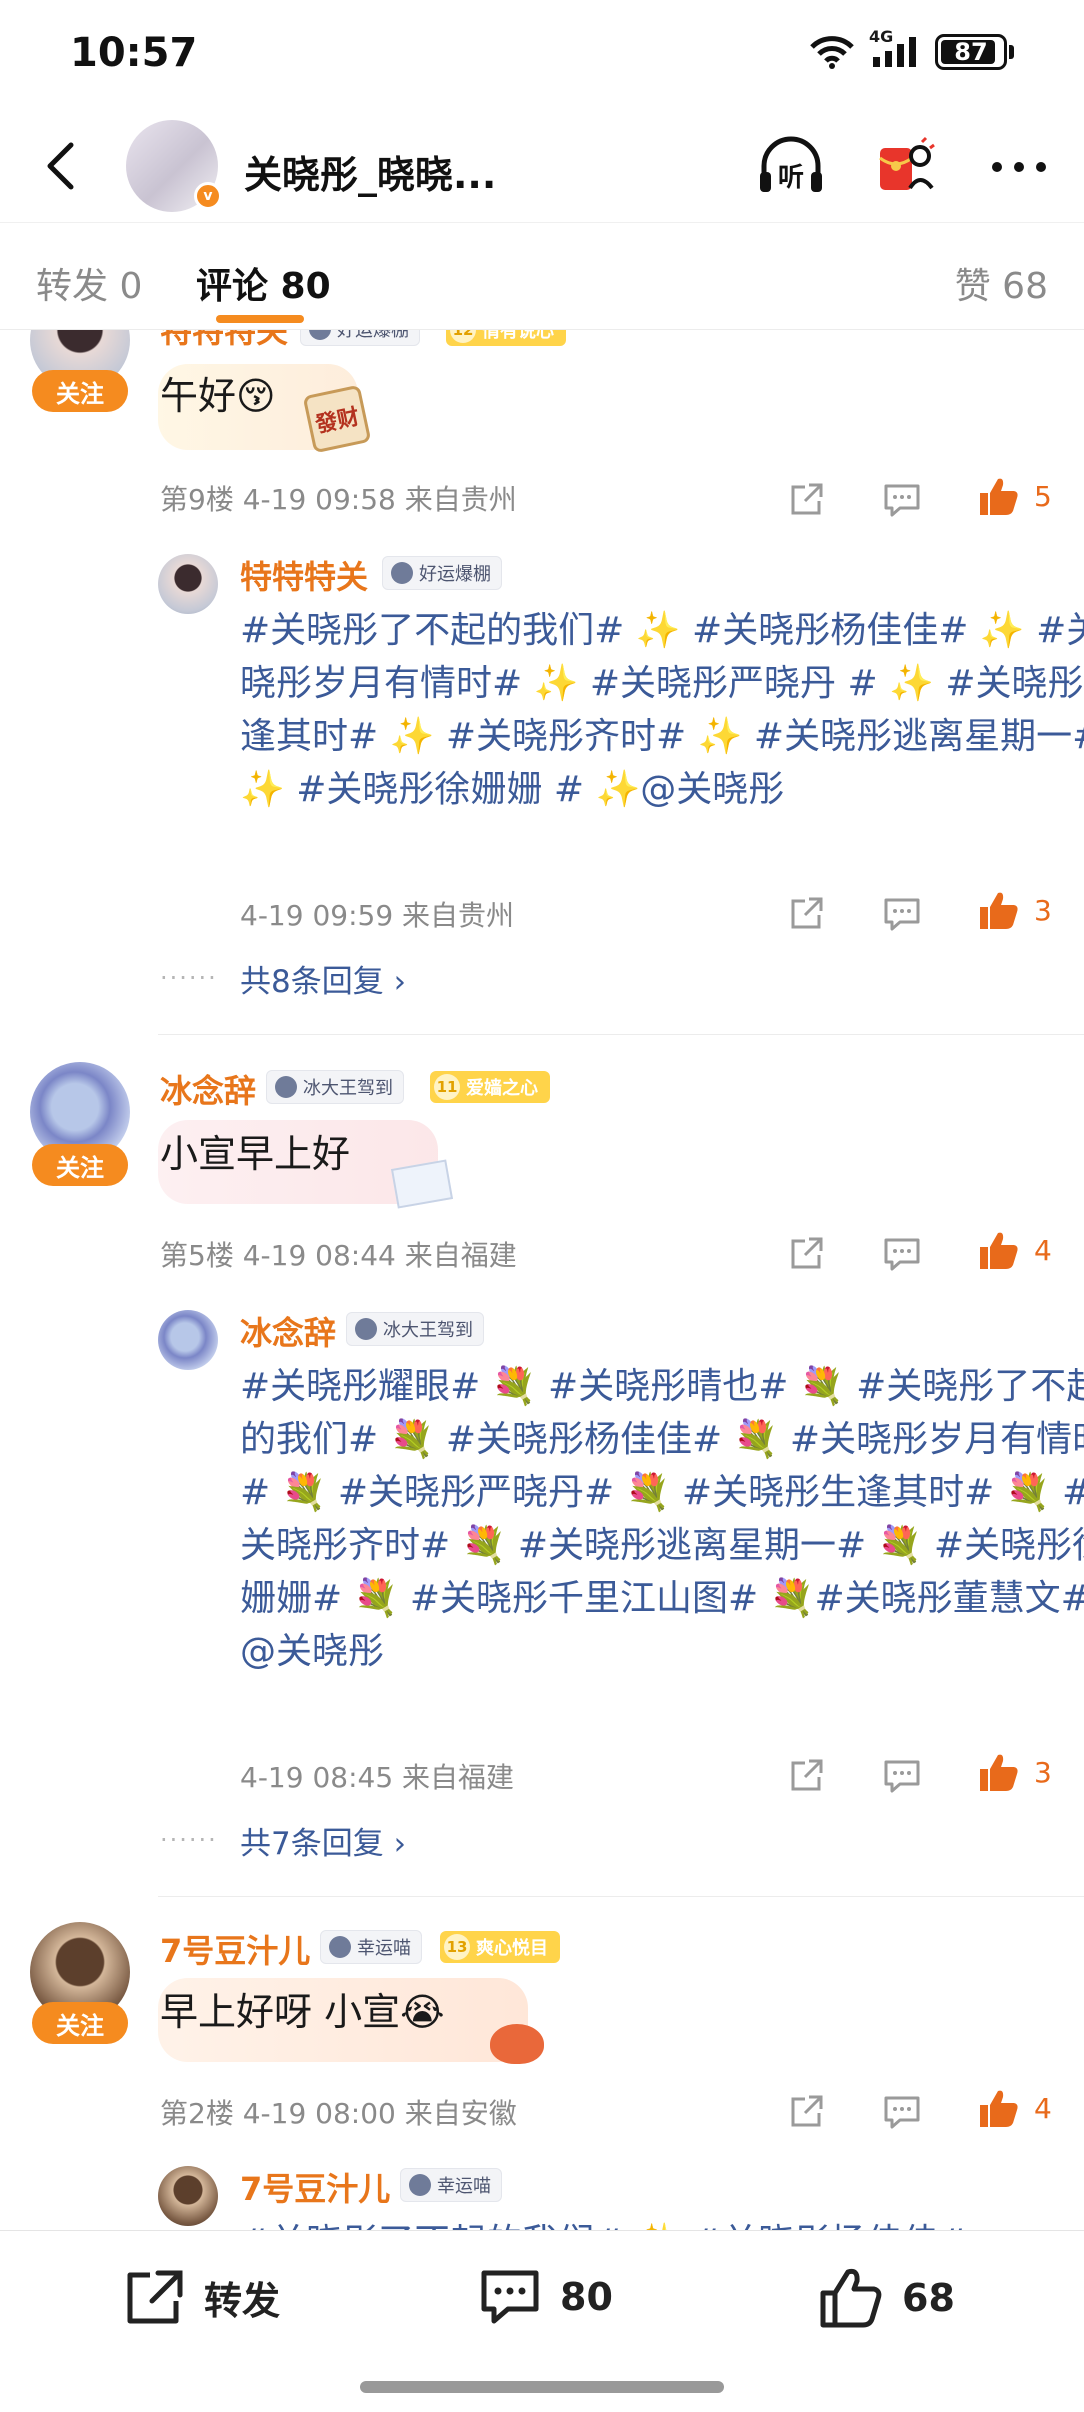 The height and width of the screenshot is (2412, 1084). I want to click on more-replies-link: 共8条回复 ›, so click(323, 978).